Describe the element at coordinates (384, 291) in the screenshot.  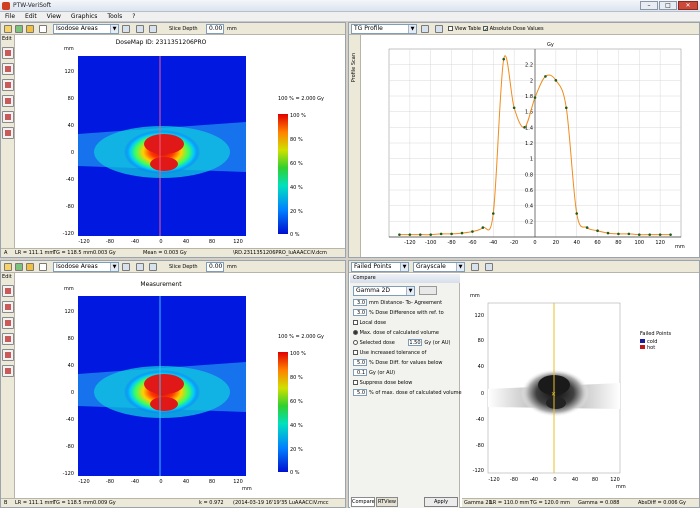
I see `method-select: Gamma 2D ▼` at that location.